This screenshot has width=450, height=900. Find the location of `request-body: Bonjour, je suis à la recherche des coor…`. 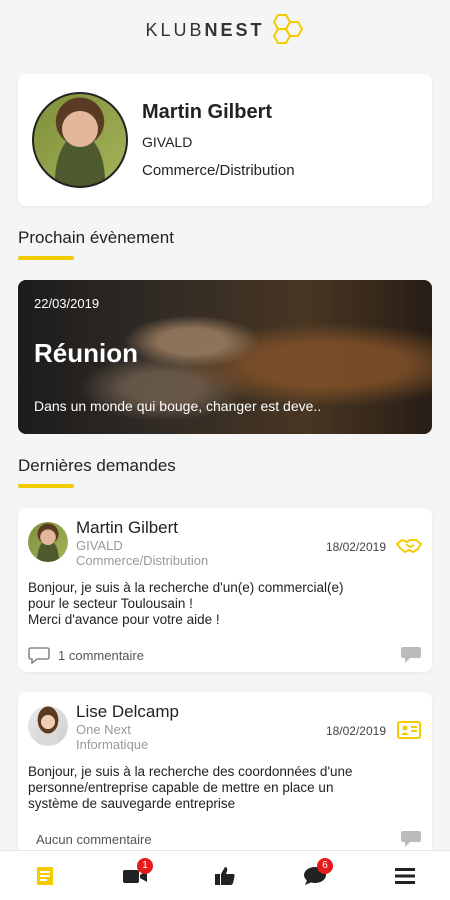

request-body: Bonjour, je suis à la recherche des coor… is located at coordinates (190, 787).